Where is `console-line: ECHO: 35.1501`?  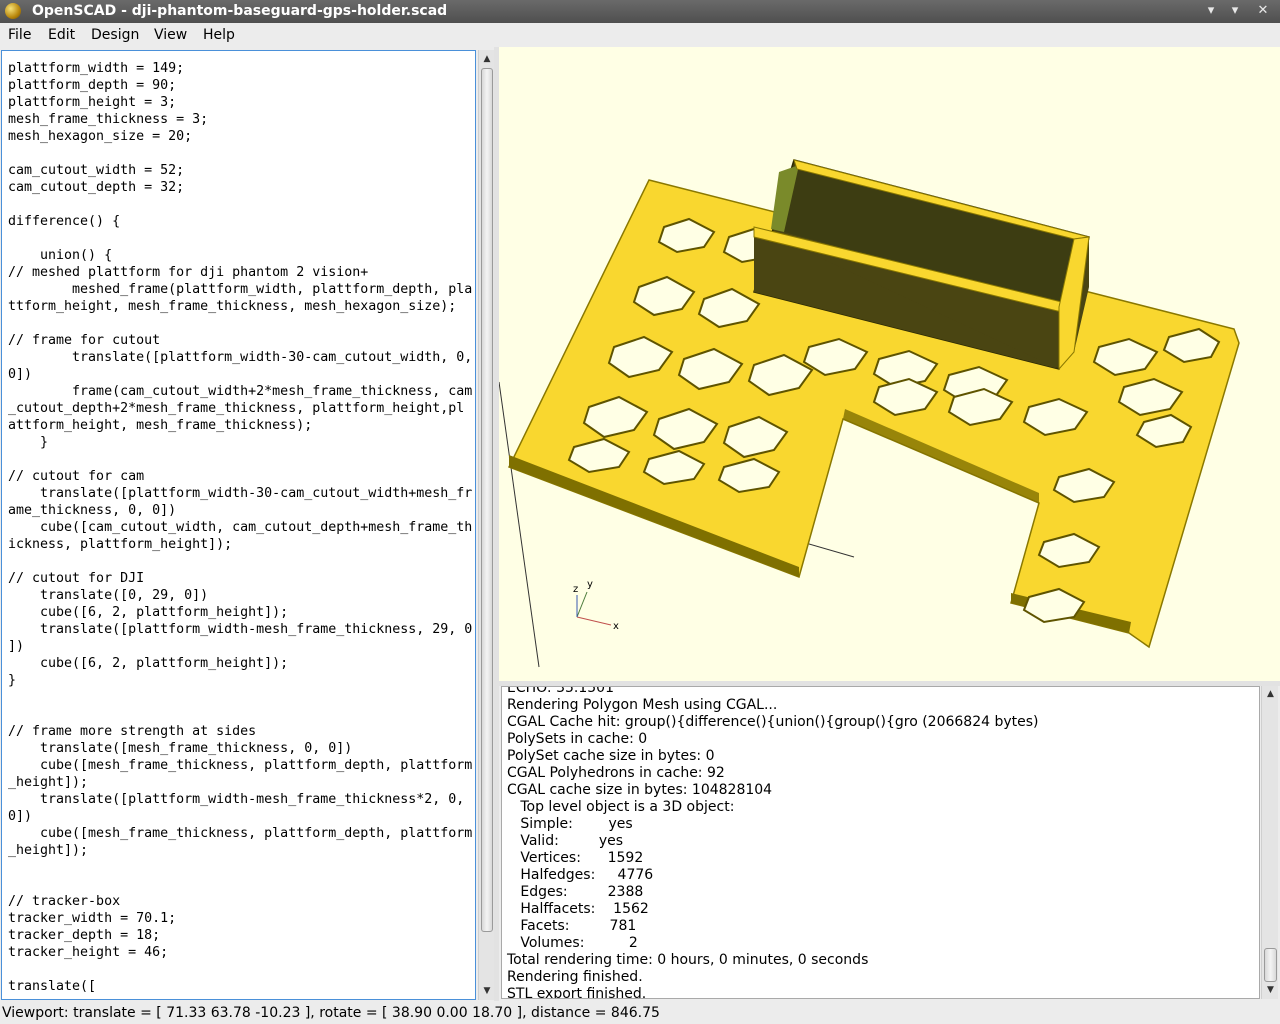 console-line: ECHO: 35.1501 is located at coordinates (560, 691).